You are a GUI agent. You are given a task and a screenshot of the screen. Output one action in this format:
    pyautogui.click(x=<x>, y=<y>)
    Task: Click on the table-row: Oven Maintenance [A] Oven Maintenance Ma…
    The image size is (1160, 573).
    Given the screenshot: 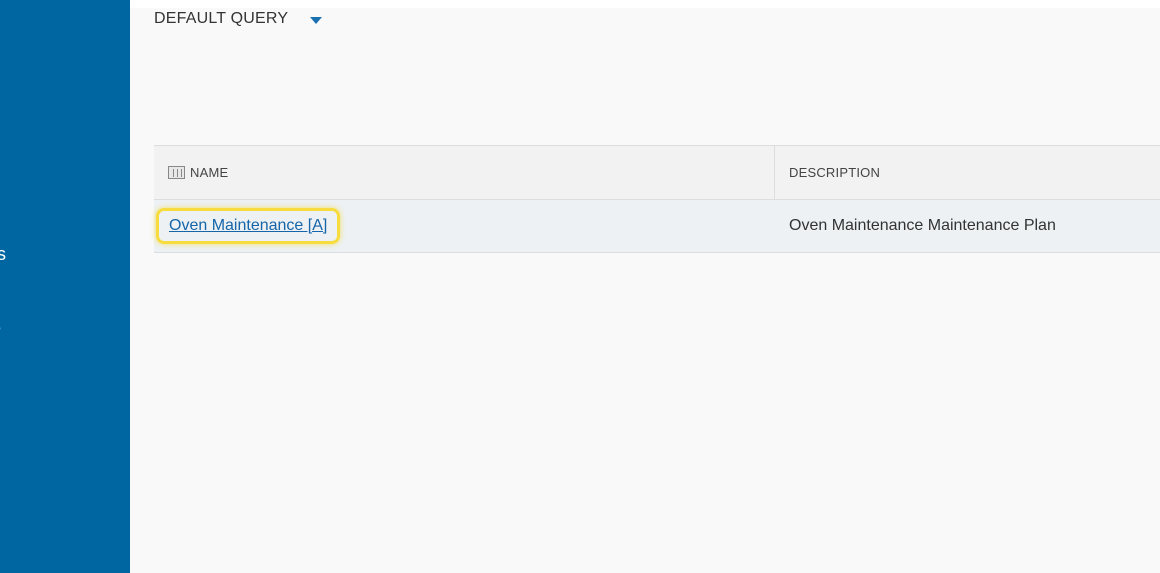 What is the action you would take?
    pyautogui.click(x=657, y=226)
    